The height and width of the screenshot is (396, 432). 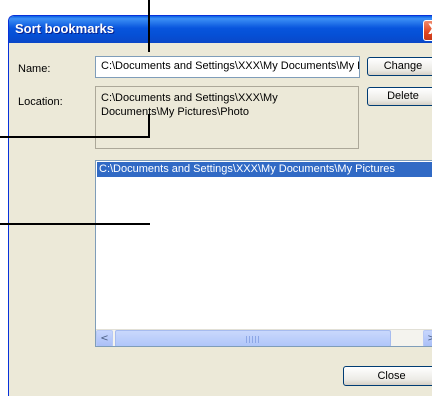 I want to click on callout-line-name, so click(x=149, y=26).